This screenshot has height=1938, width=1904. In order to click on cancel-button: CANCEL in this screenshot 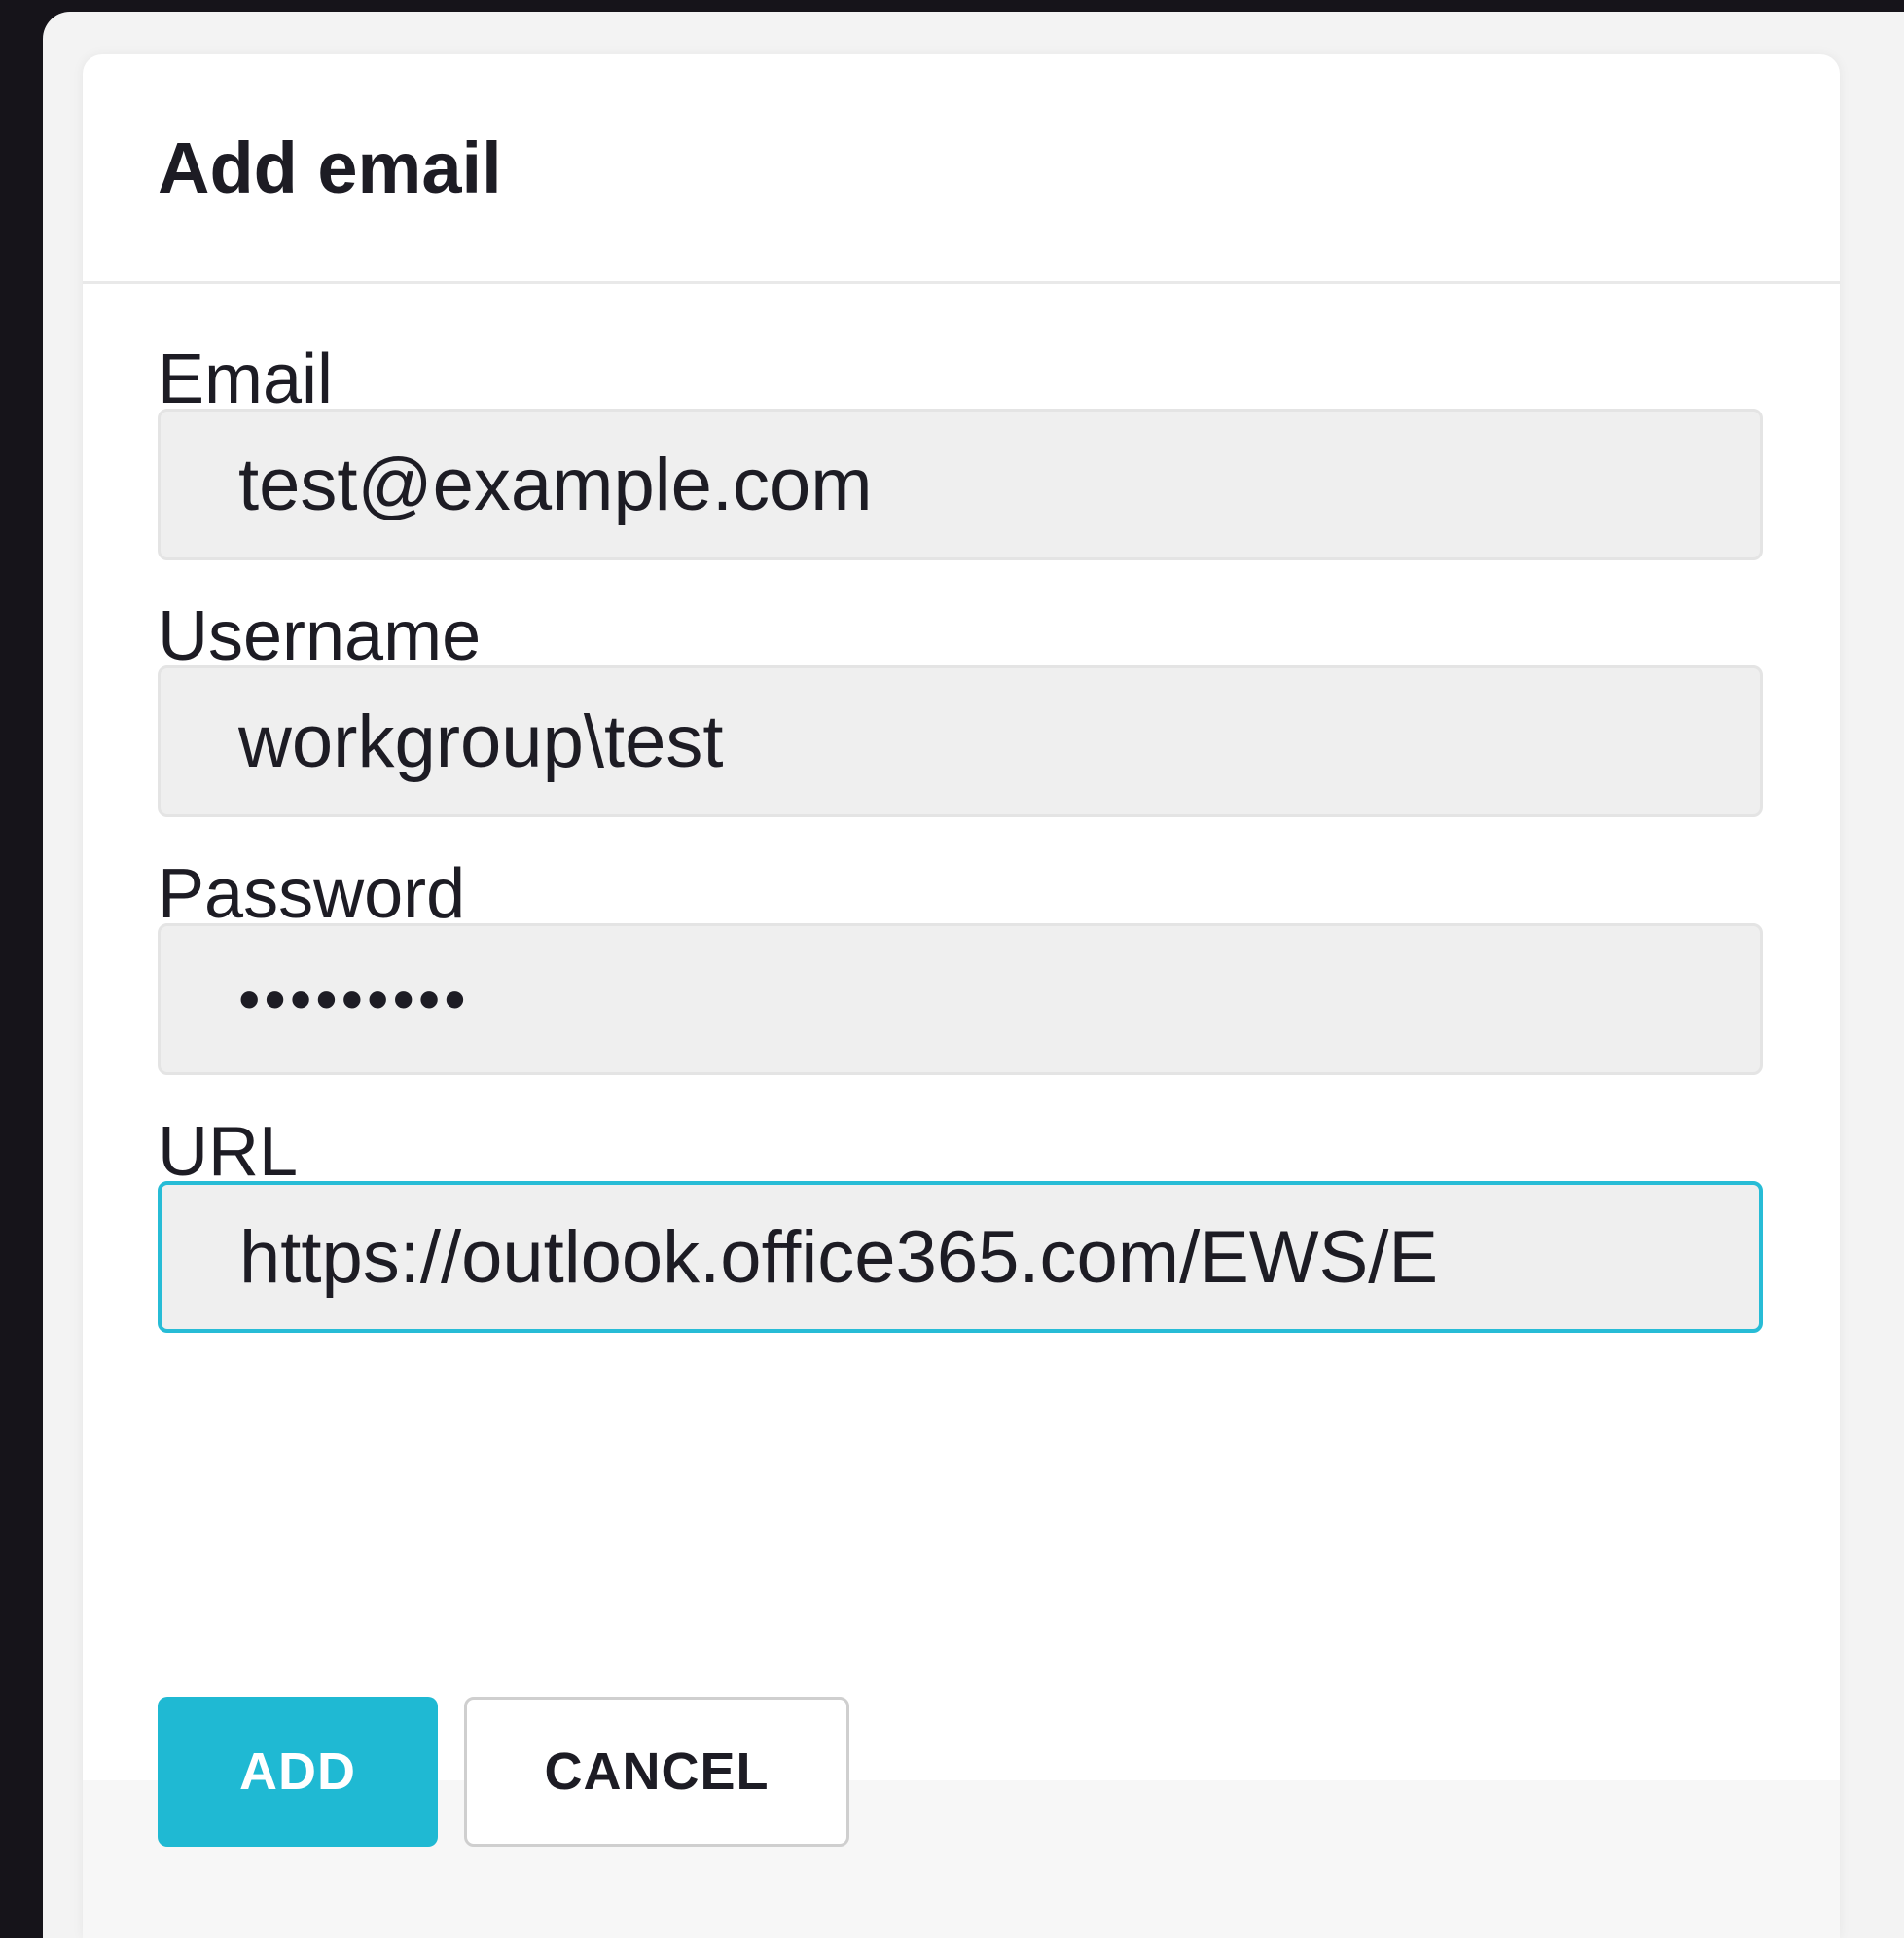, I will do `click(656, 1772)`.